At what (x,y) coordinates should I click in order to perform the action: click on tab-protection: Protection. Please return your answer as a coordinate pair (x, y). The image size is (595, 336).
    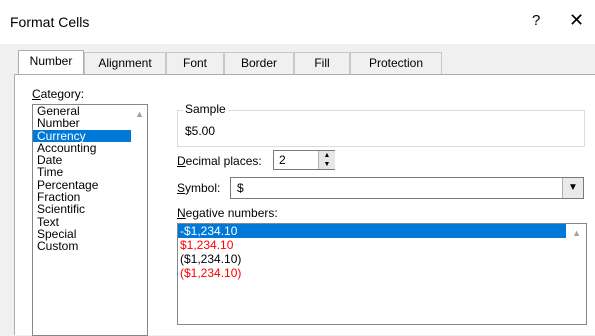
    Looking at the image, I should click on (396, 63).